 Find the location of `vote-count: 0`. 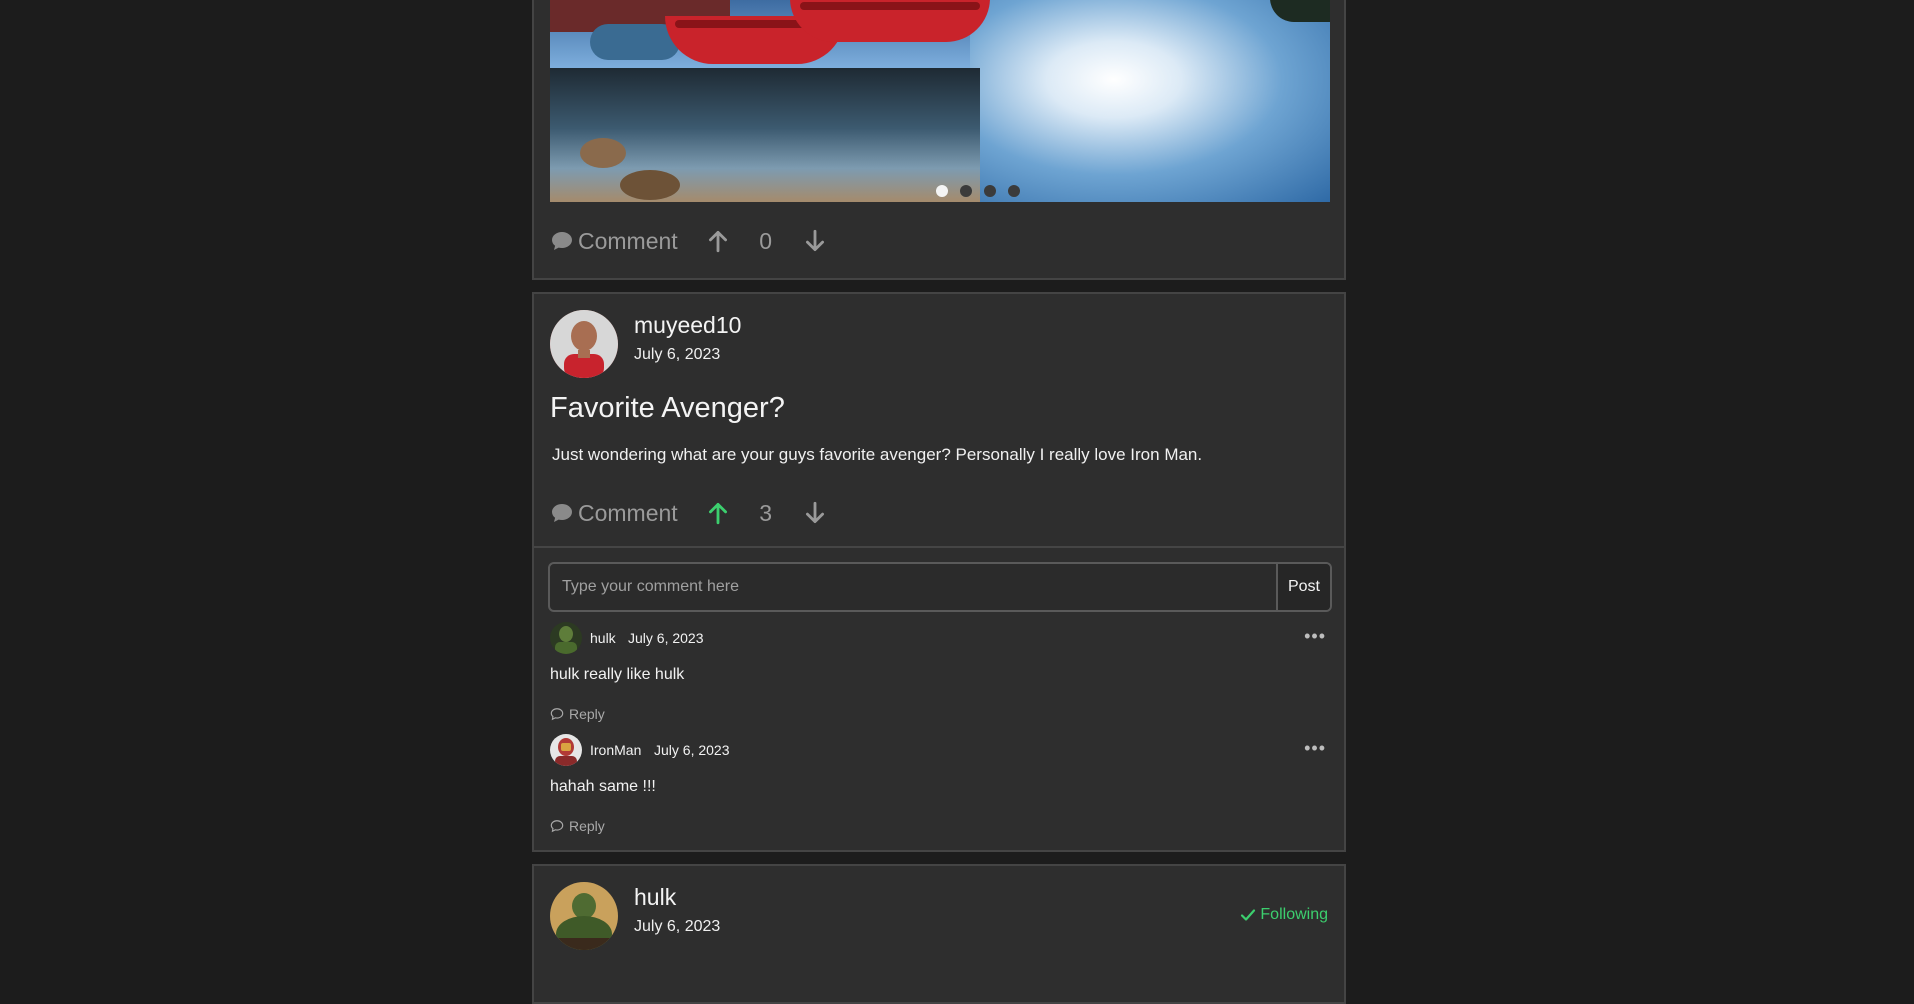

vote-count: 0 is located at coordinates (766, 240).